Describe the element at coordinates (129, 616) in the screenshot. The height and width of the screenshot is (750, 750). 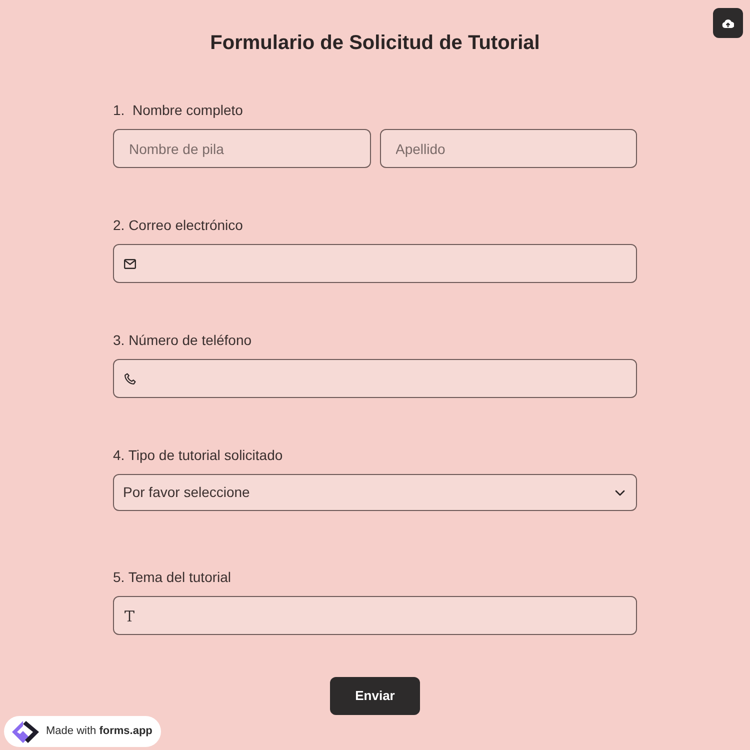
I see `text-t-icon` at that location.